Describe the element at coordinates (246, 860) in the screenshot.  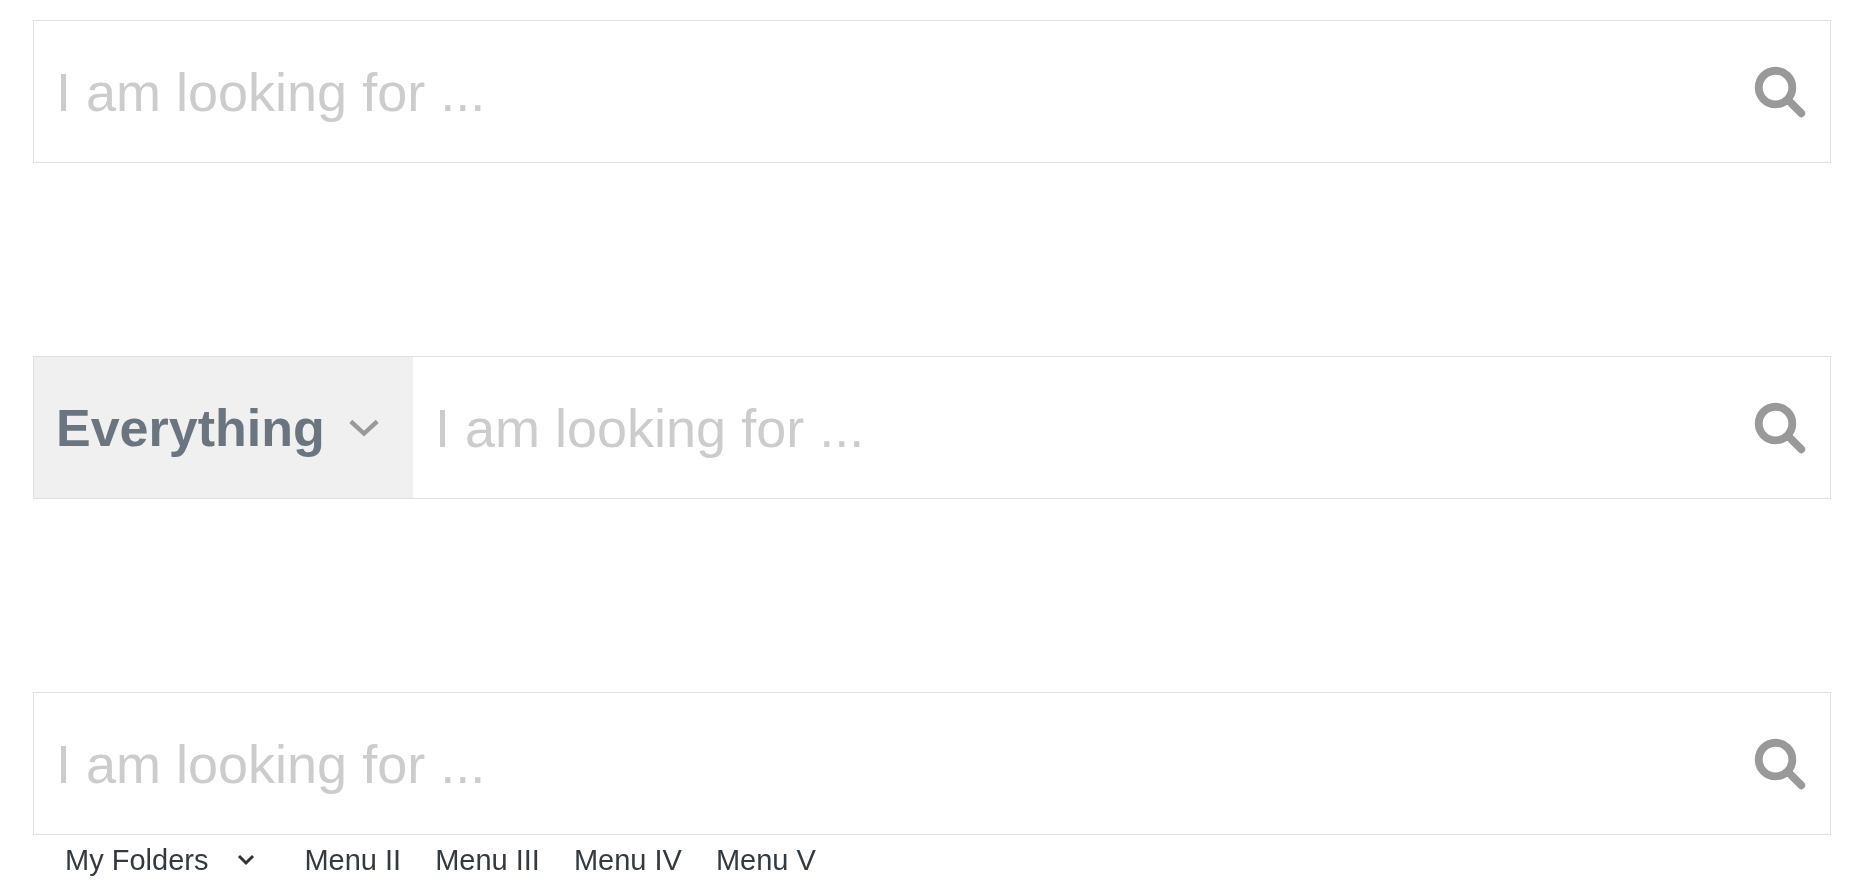
I see `chevron-down-icon` at that location.